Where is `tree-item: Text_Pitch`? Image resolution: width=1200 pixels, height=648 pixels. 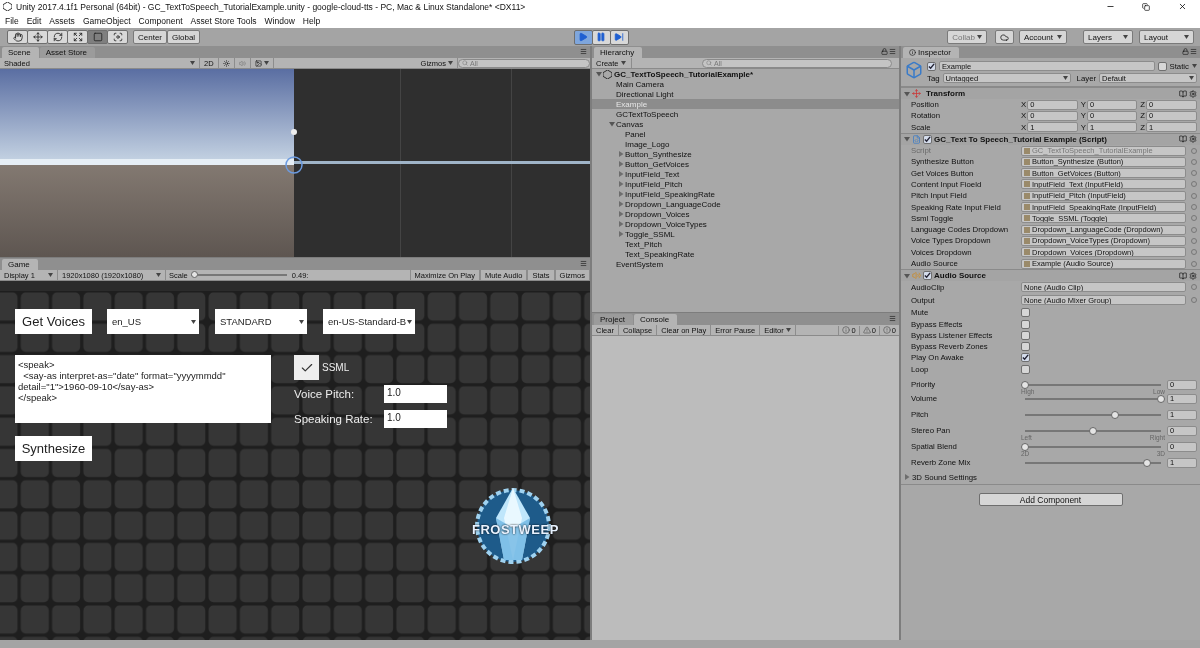 tree-item: Text_Pitch is located at coordinates (745, 244).